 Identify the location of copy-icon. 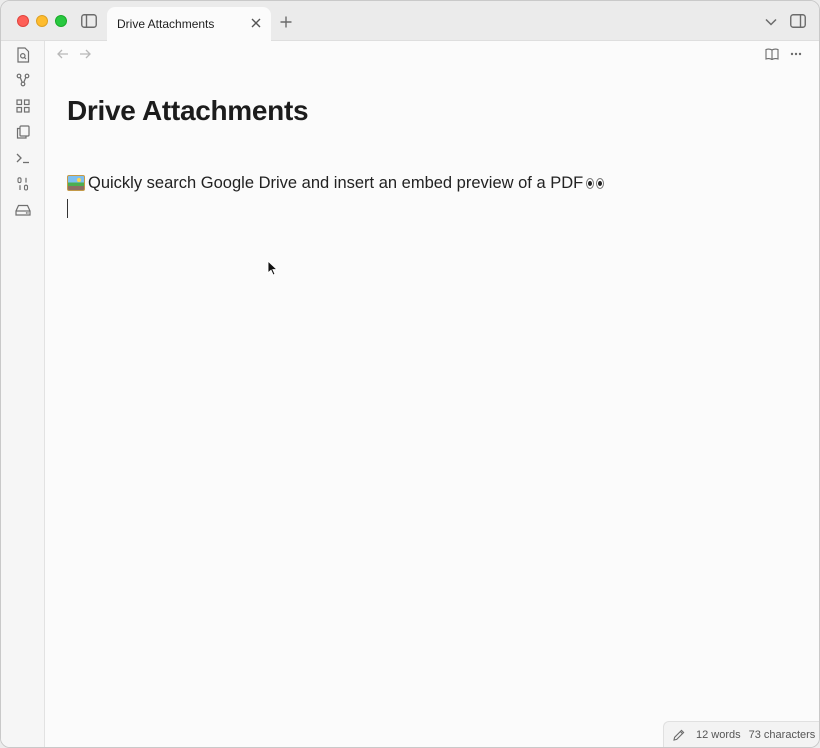
(23, 132).